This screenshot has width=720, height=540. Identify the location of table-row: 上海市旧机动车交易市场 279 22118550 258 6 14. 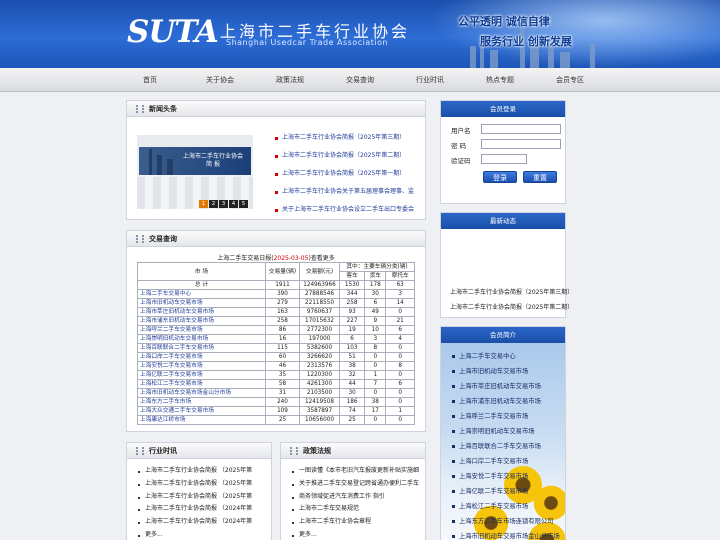
(276, 303).